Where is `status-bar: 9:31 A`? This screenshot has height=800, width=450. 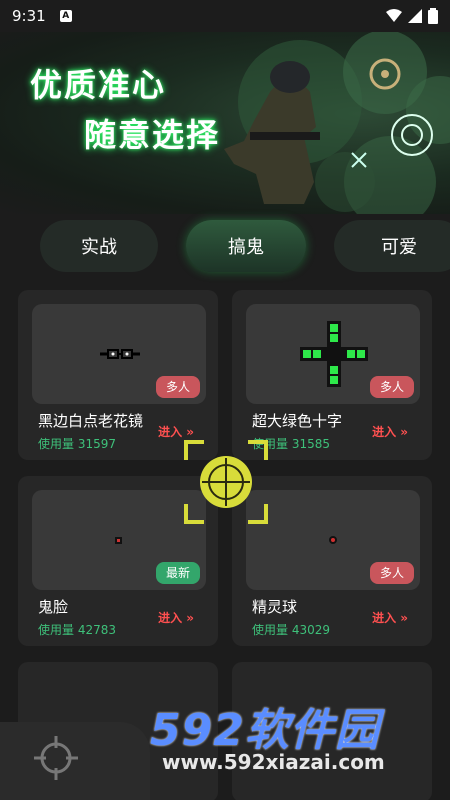 status-bar: 9:31 A is located at coordinates (225, 16).